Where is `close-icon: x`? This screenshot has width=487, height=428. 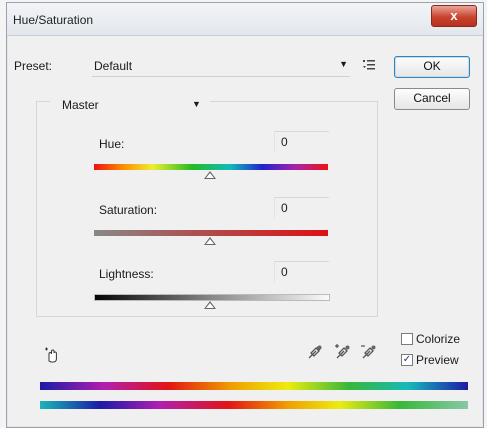 close-icon: x is located at coordinates (454, 15).